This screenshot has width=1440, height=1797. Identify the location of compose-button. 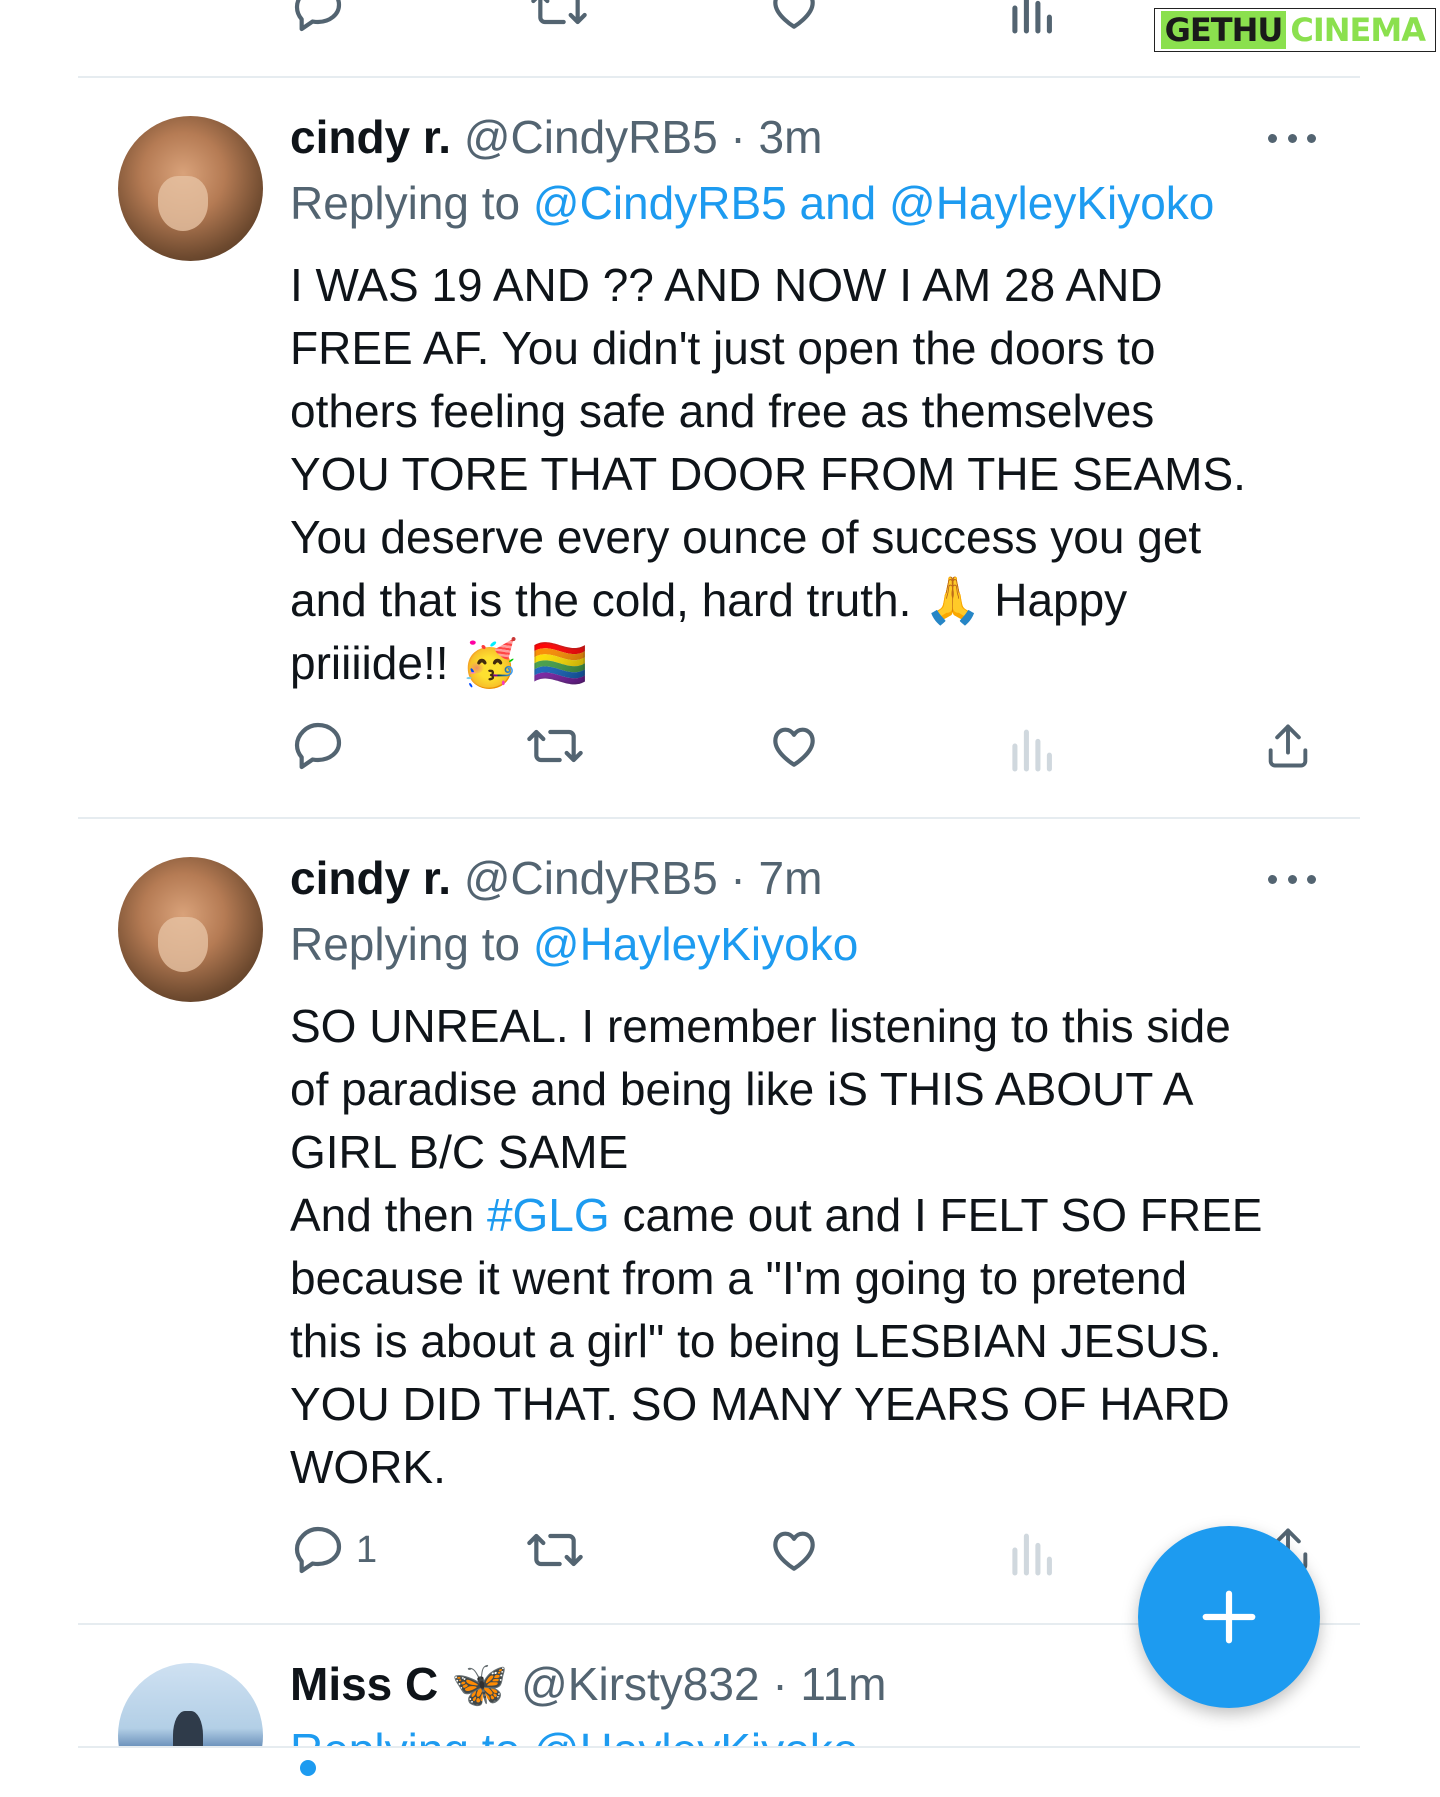
(1229, 1617).